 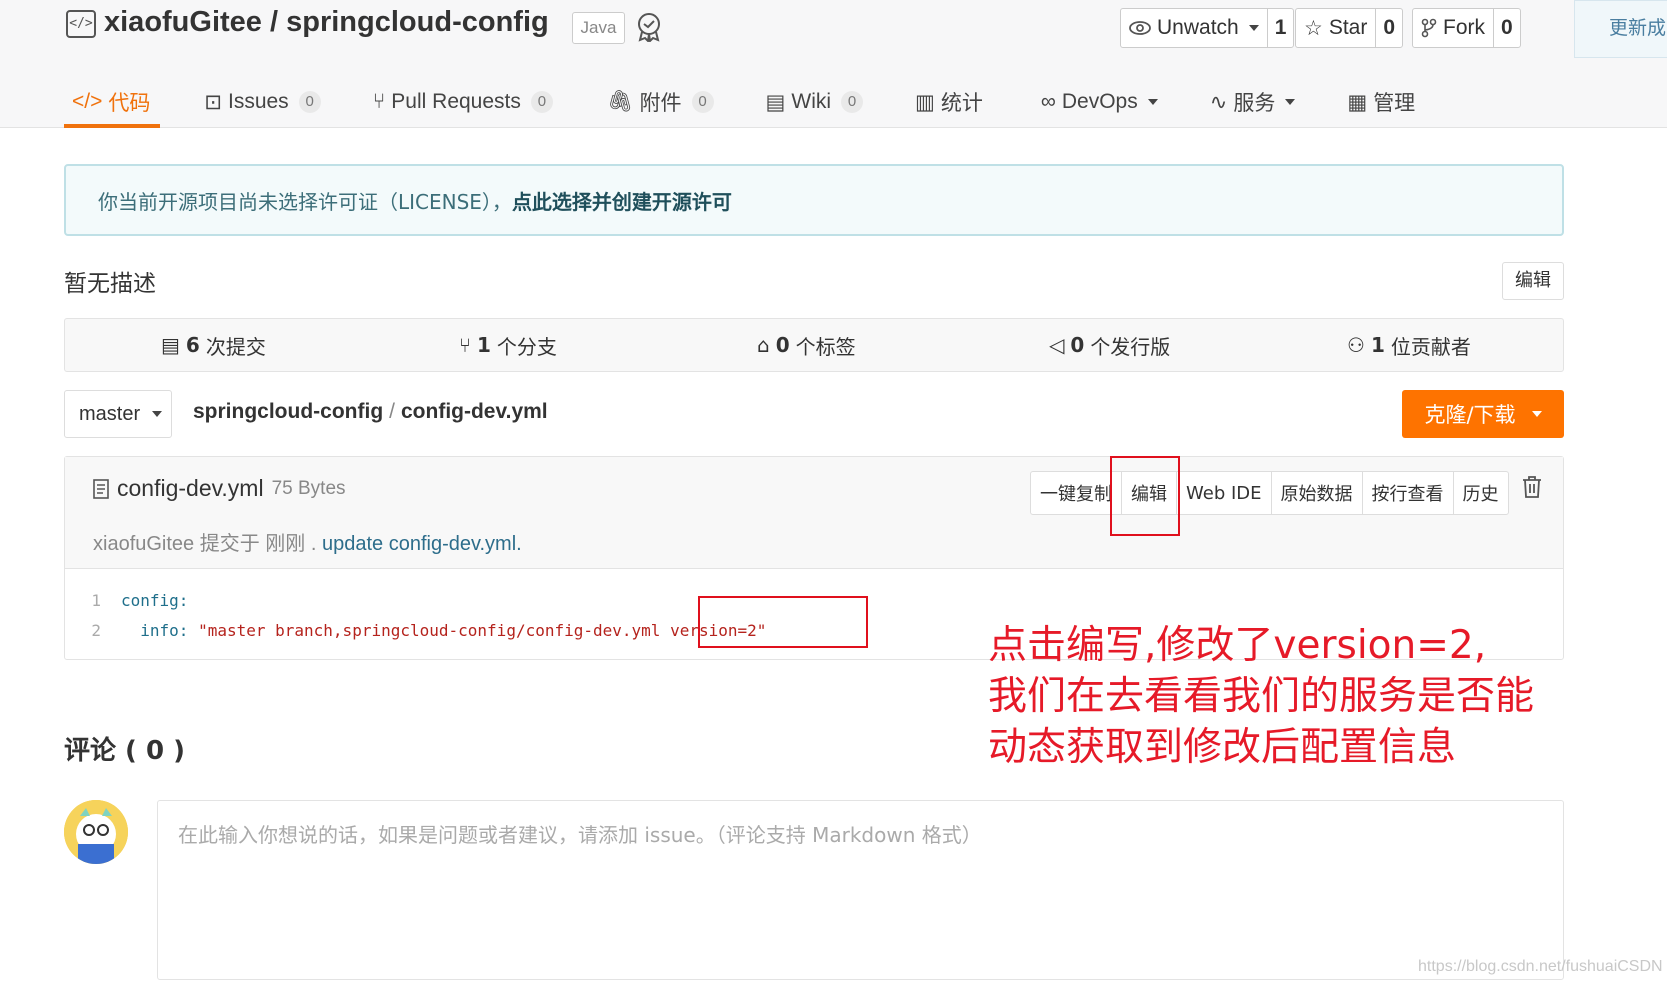 What do you see at coordinates (852, 102) in the screenshot?
I see `tab-wiki-count: 0` at bounding box center [852, 102].